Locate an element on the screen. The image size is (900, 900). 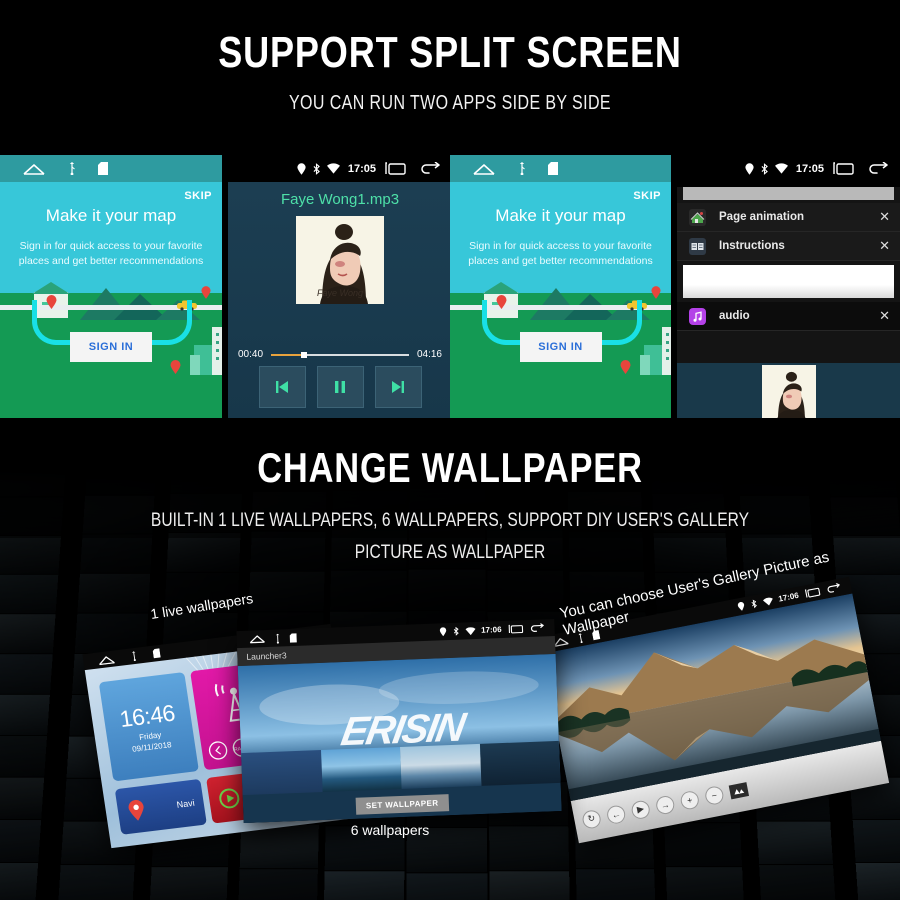
playback-controls is located at coordinates (340, 387).